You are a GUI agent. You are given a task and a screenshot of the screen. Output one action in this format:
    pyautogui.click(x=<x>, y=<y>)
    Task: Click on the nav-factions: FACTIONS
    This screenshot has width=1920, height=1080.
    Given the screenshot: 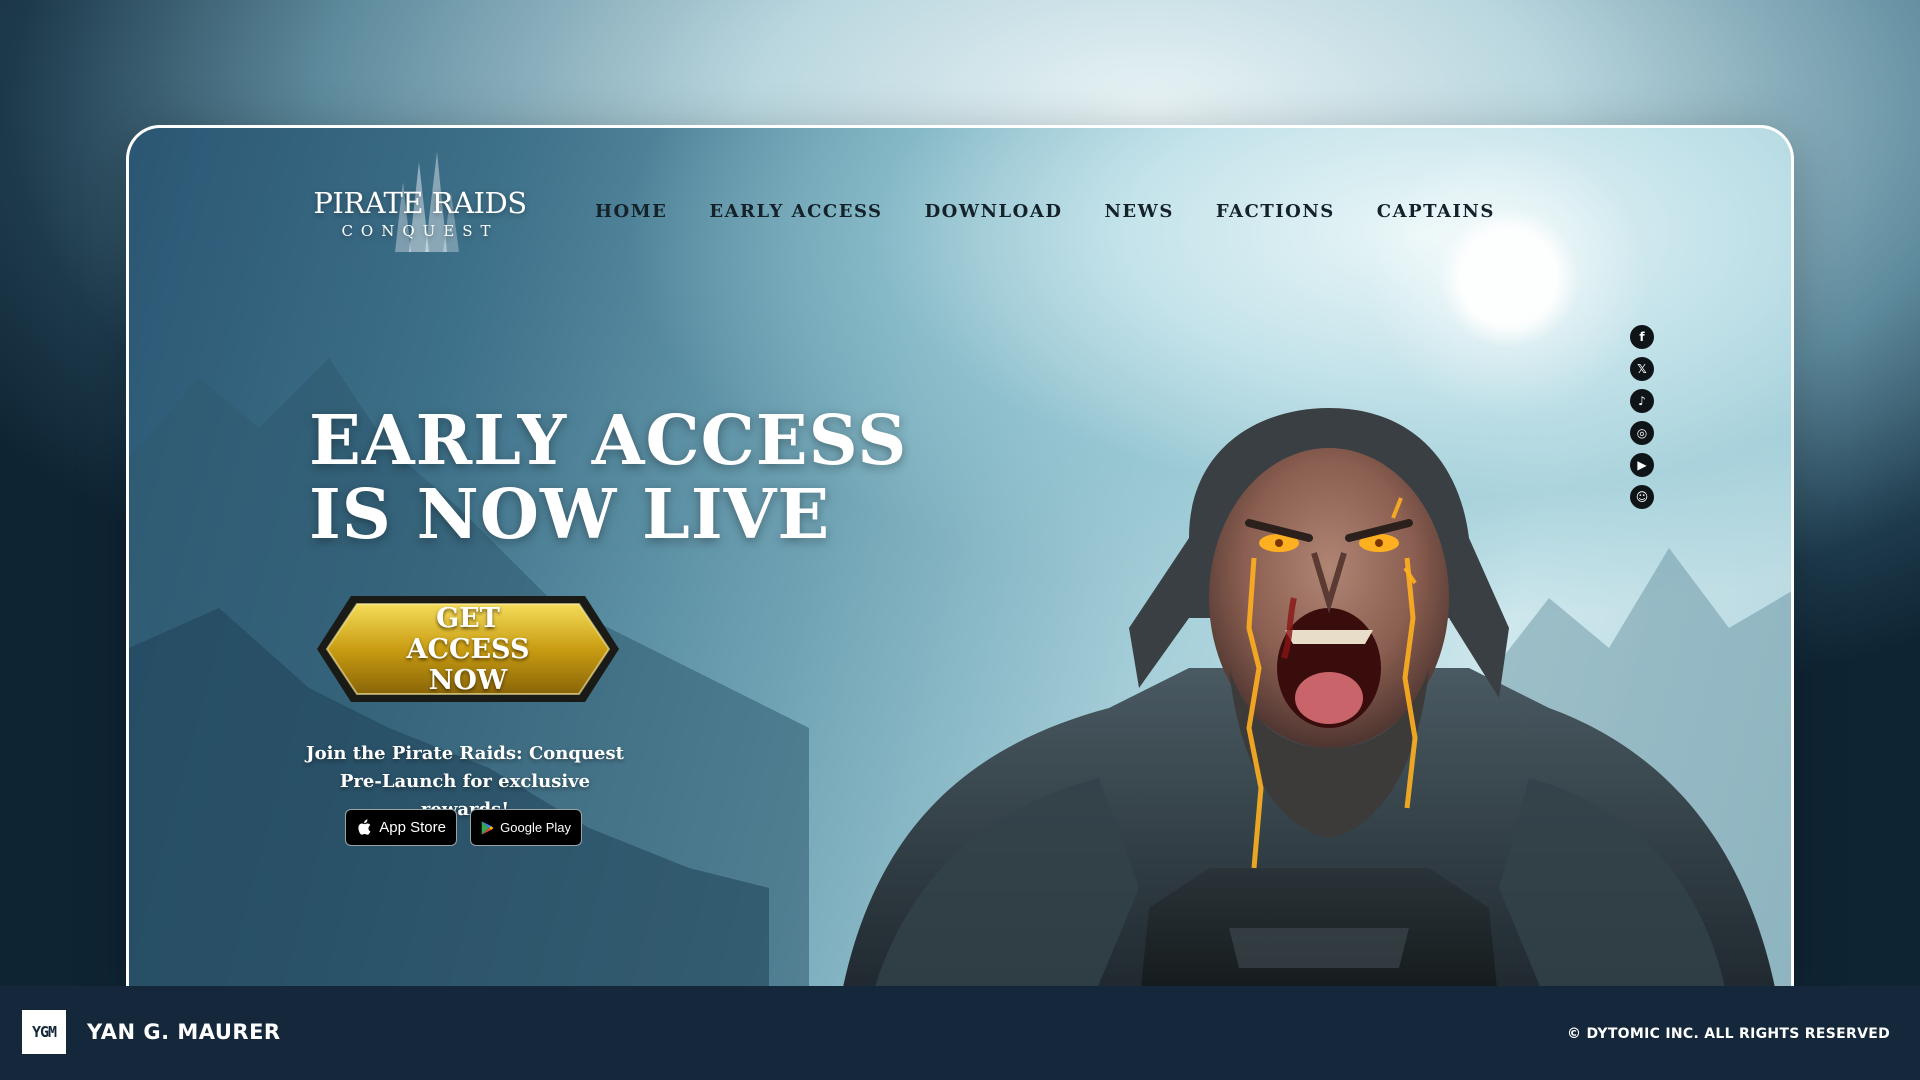 What is the action you would take?
    pyautogui.click(x=1275, y=211)
    